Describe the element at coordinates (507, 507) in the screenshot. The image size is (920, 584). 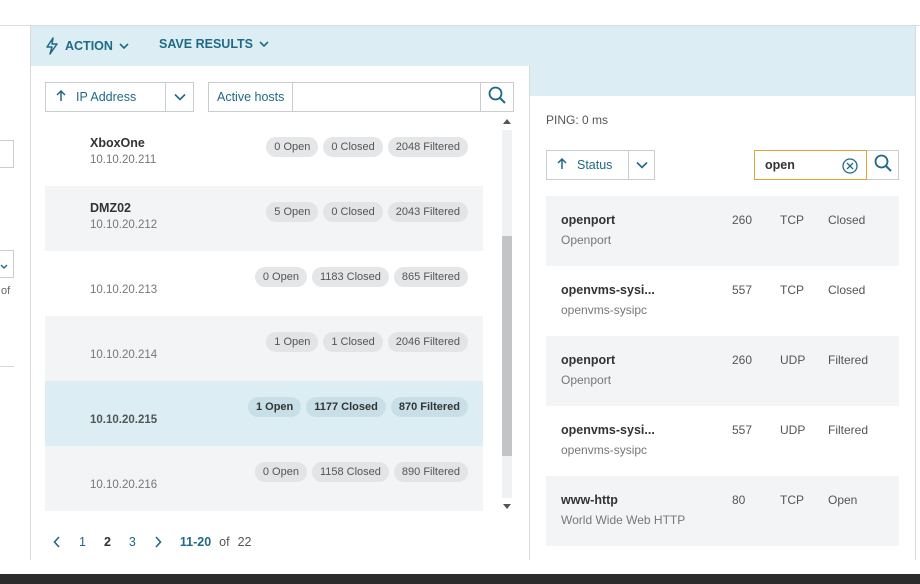
I see `scroll-down-arrow` at that location.